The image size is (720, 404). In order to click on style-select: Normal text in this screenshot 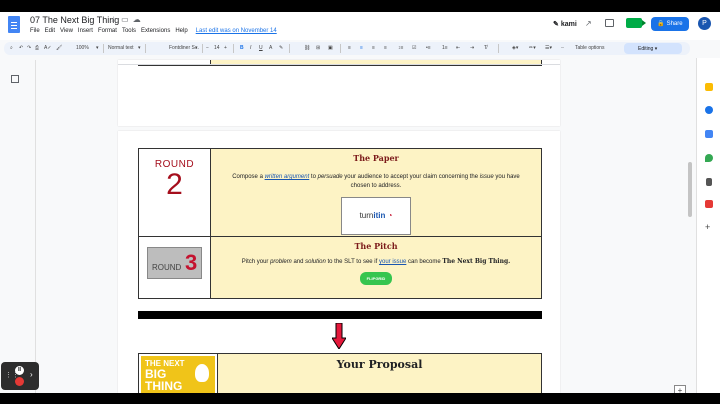, I will do `click(121, 48)`.